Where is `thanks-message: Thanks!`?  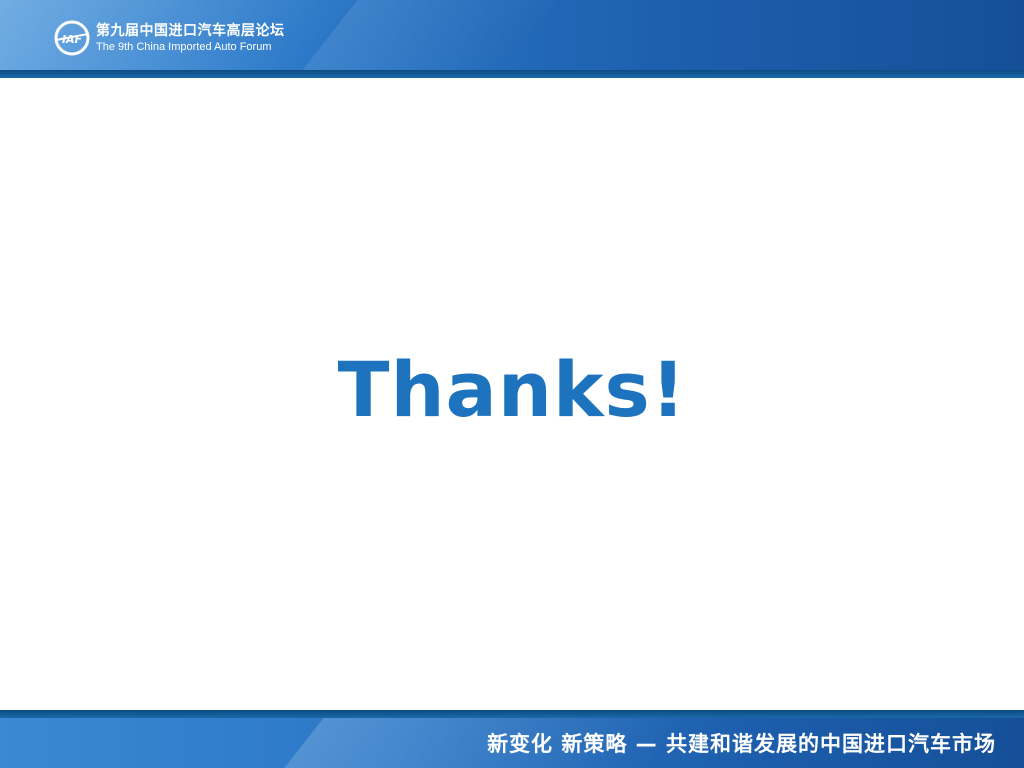
thanks-message: Thanks! is located at coordinates (512, 389).